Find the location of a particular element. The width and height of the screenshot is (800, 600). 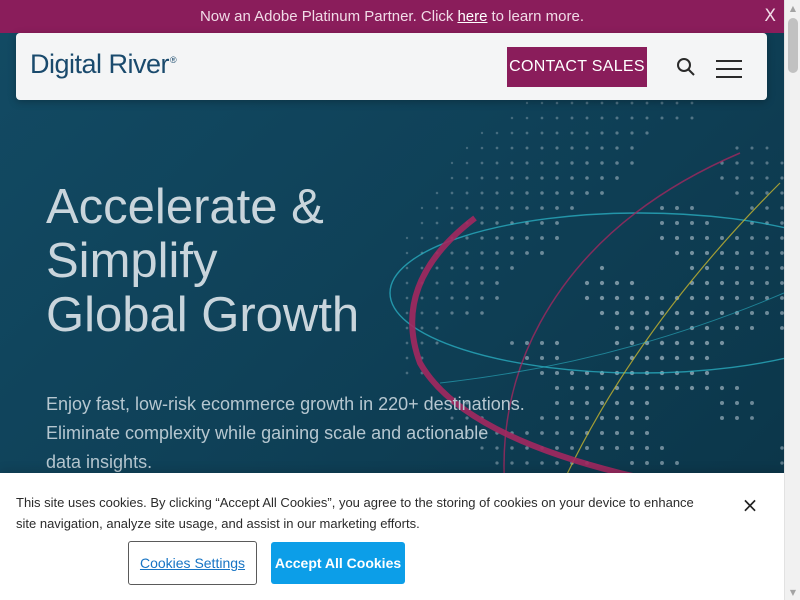

contact-sales-button: CONTACT SALES is located at coordinates (577, 67).